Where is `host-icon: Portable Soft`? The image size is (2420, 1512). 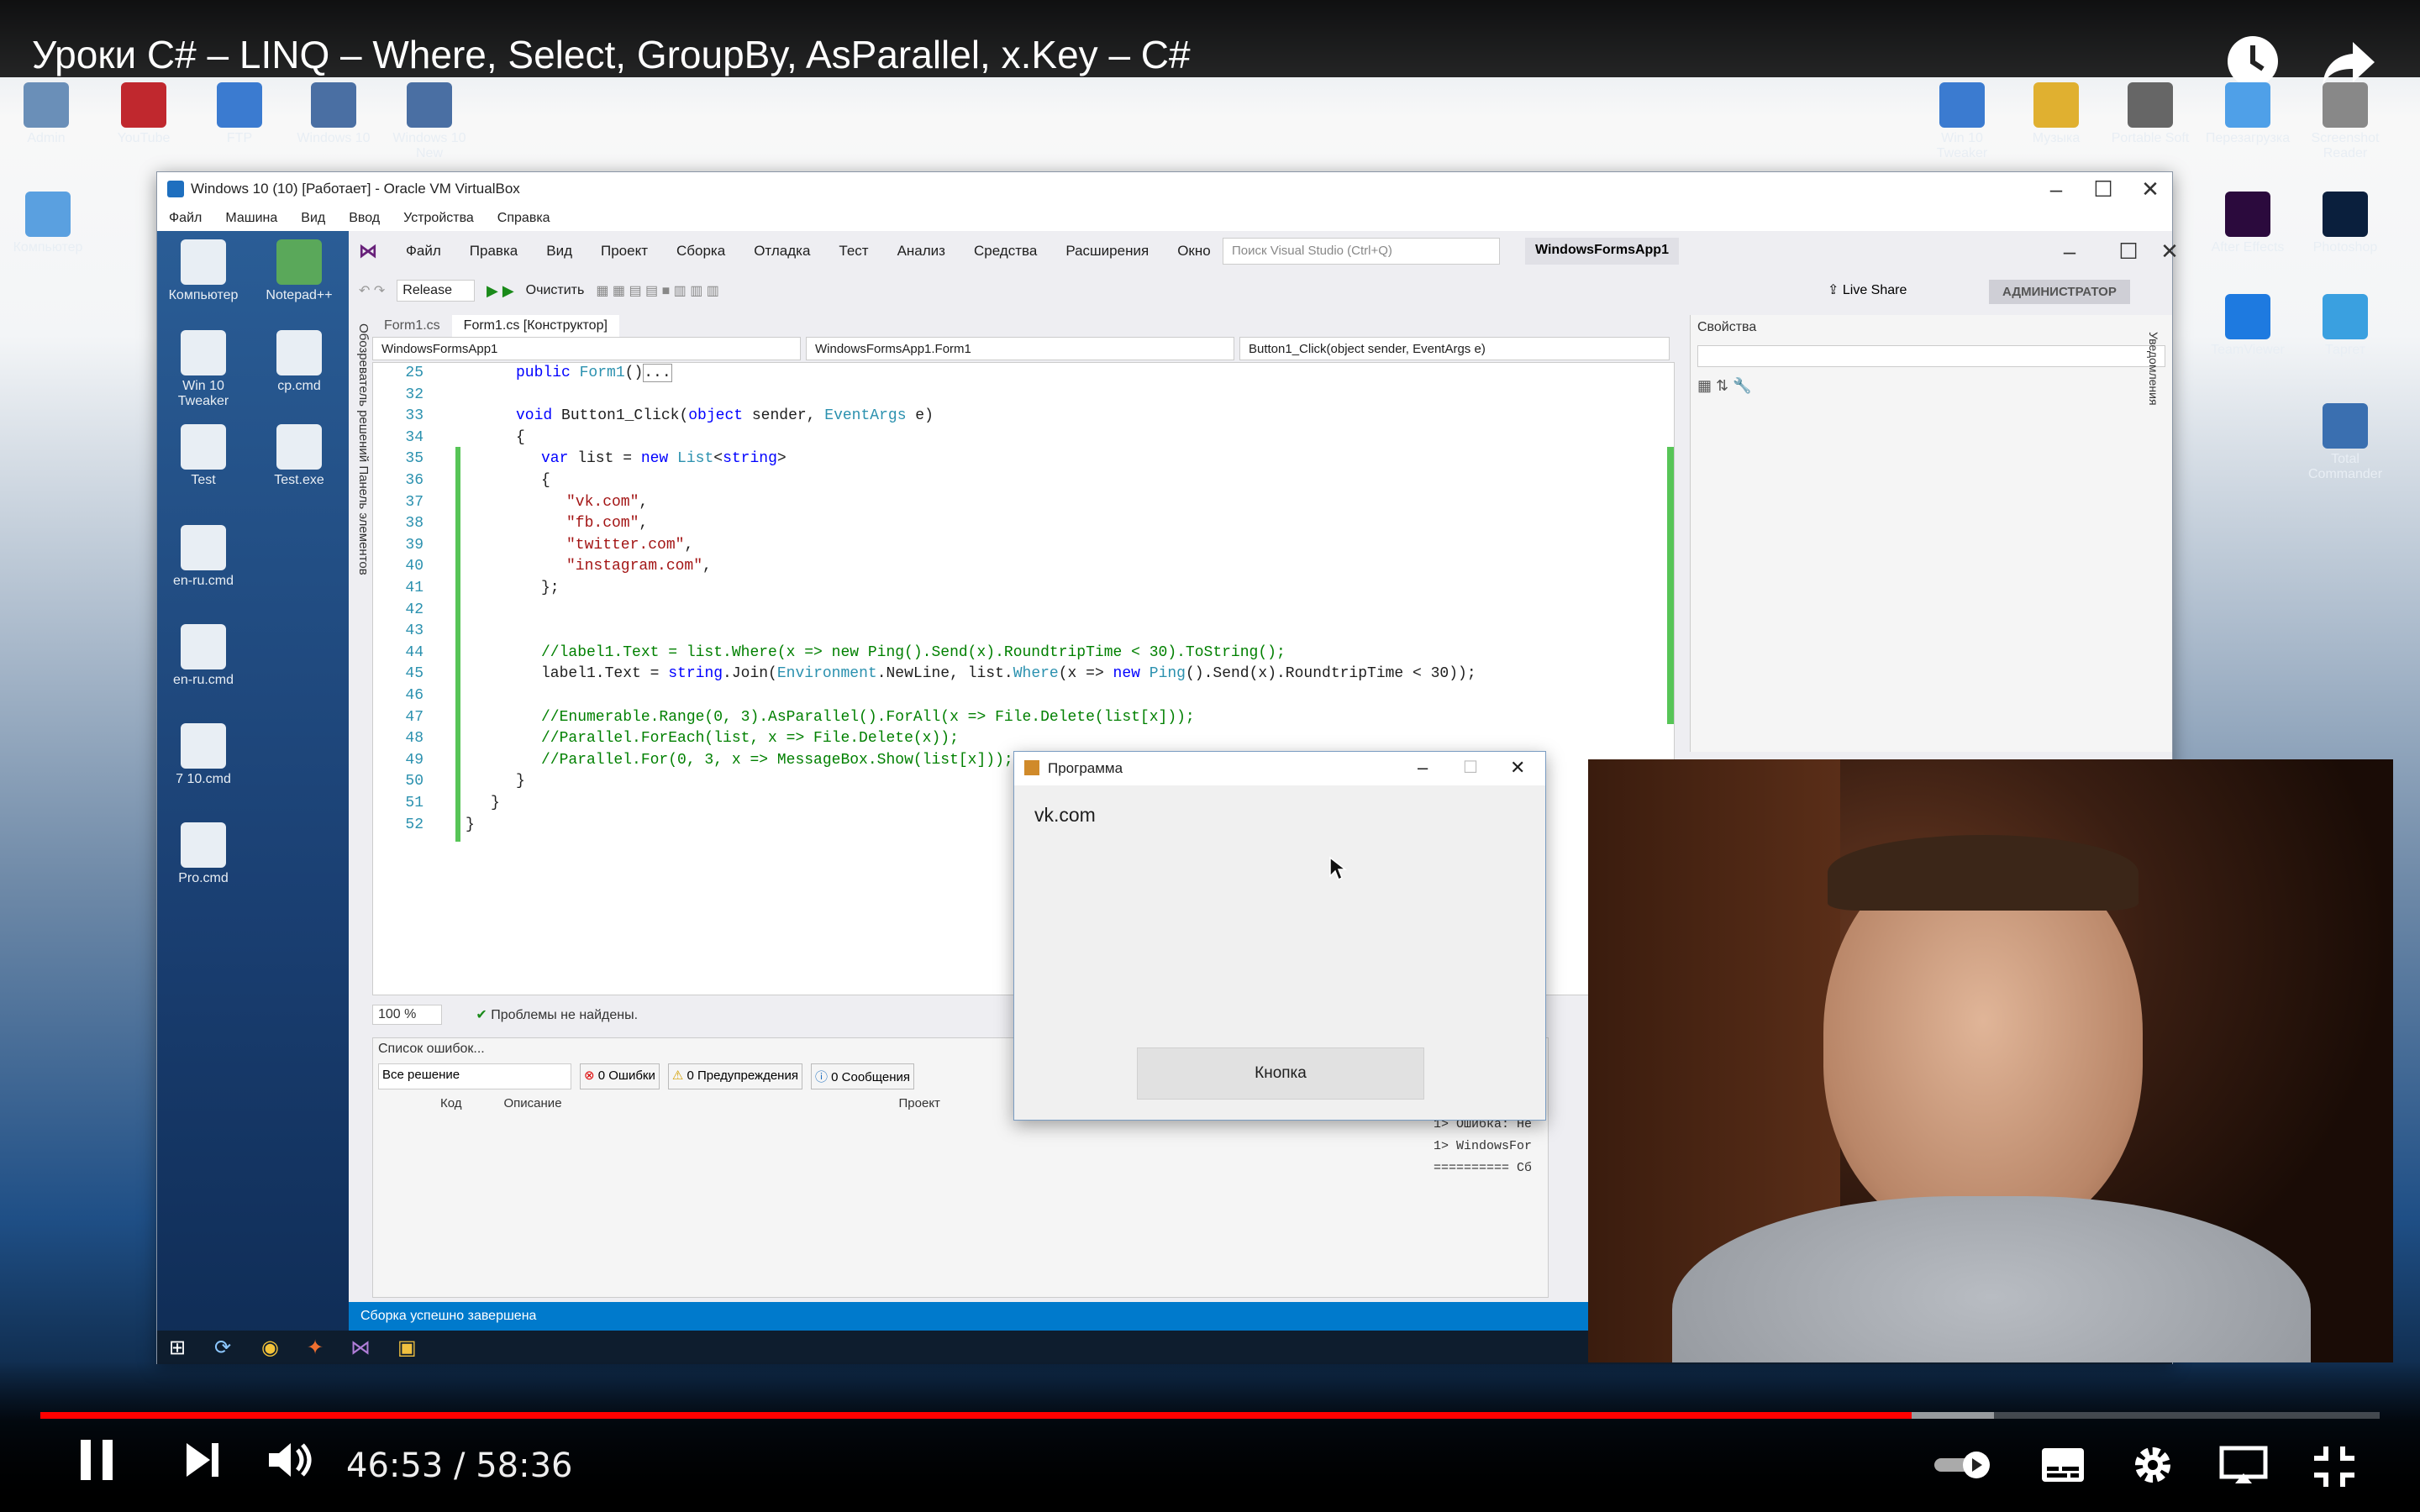 host-icon: Portable Soft is located at coordinates (2150, 114).